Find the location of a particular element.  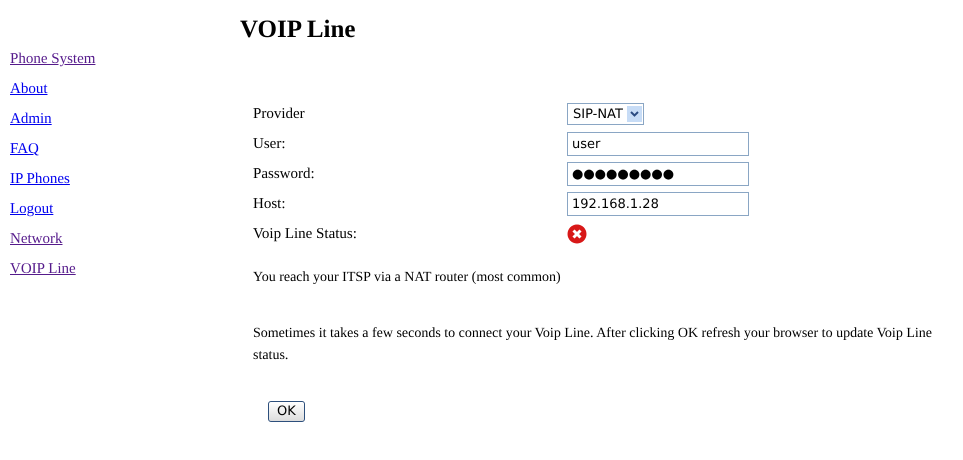

field-label: Provider is located at coordinates (279, 114).